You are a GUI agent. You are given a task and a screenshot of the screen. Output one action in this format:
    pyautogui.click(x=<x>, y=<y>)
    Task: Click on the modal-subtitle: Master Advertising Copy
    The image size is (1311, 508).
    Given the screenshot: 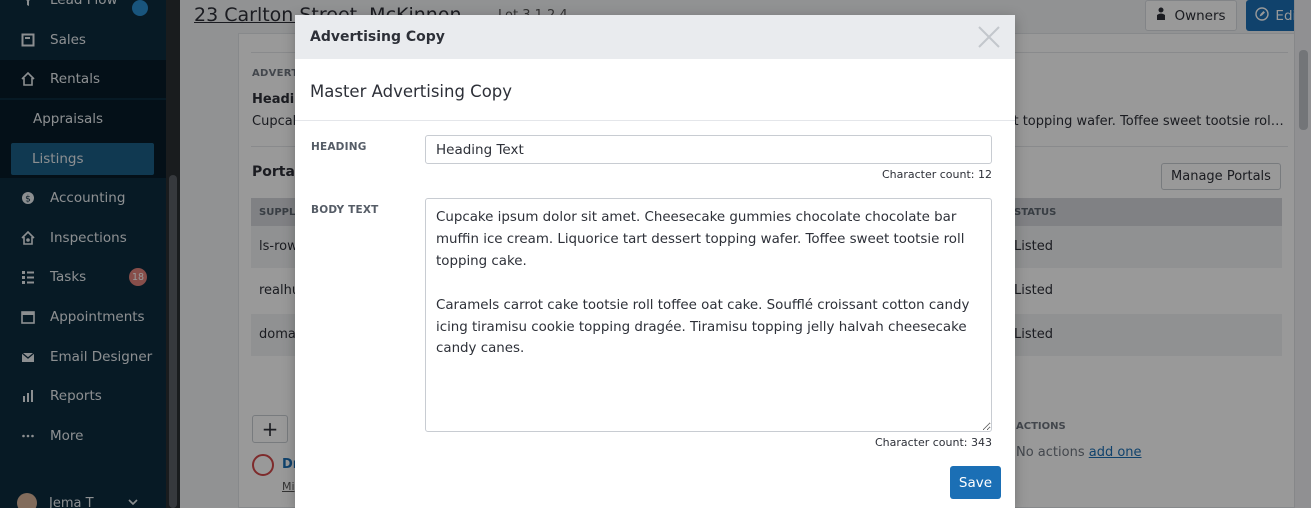 What is the action you would take?
    pyautogui.click(x=411, y=91)
    